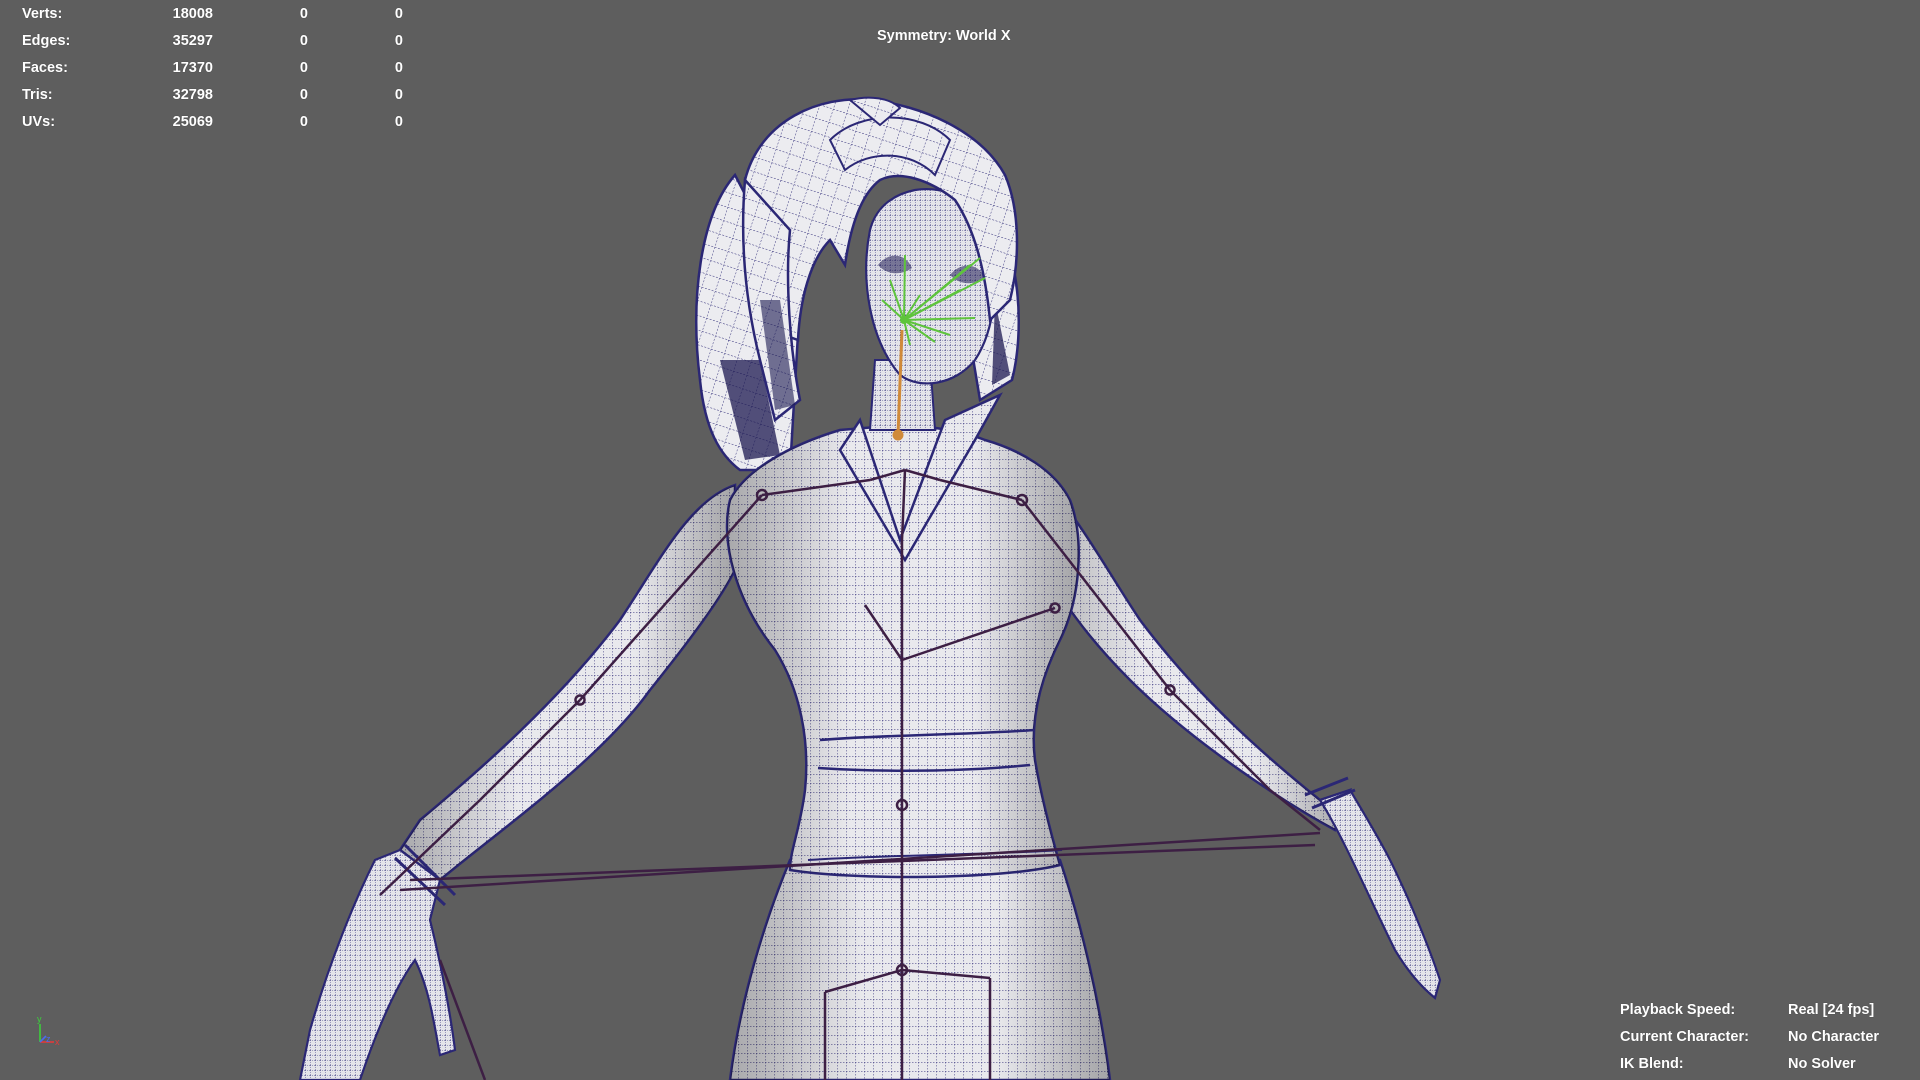  I want to click on poly-count-row: UVs: 25069 0 0, so click(212, 121).